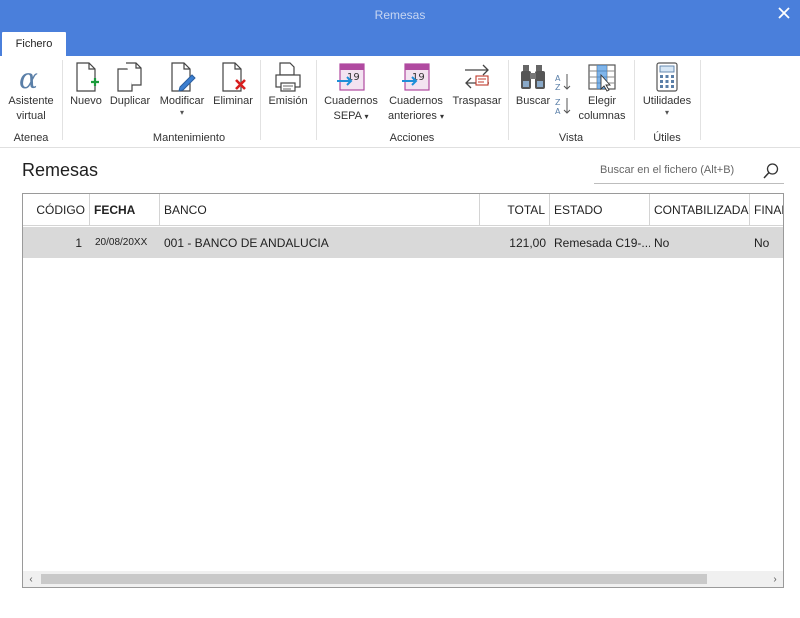  I want to click on sort-az-icon: A Z, so click(563, 83).